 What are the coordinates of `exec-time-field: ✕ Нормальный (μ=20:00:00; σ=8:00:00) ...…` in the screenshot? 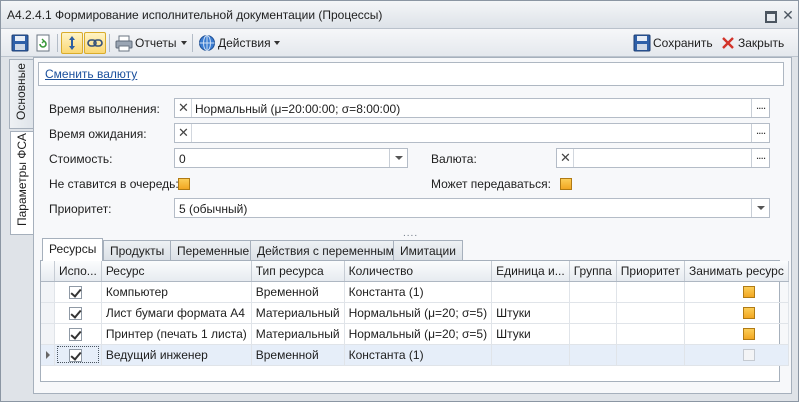 It's located at (472, 108).